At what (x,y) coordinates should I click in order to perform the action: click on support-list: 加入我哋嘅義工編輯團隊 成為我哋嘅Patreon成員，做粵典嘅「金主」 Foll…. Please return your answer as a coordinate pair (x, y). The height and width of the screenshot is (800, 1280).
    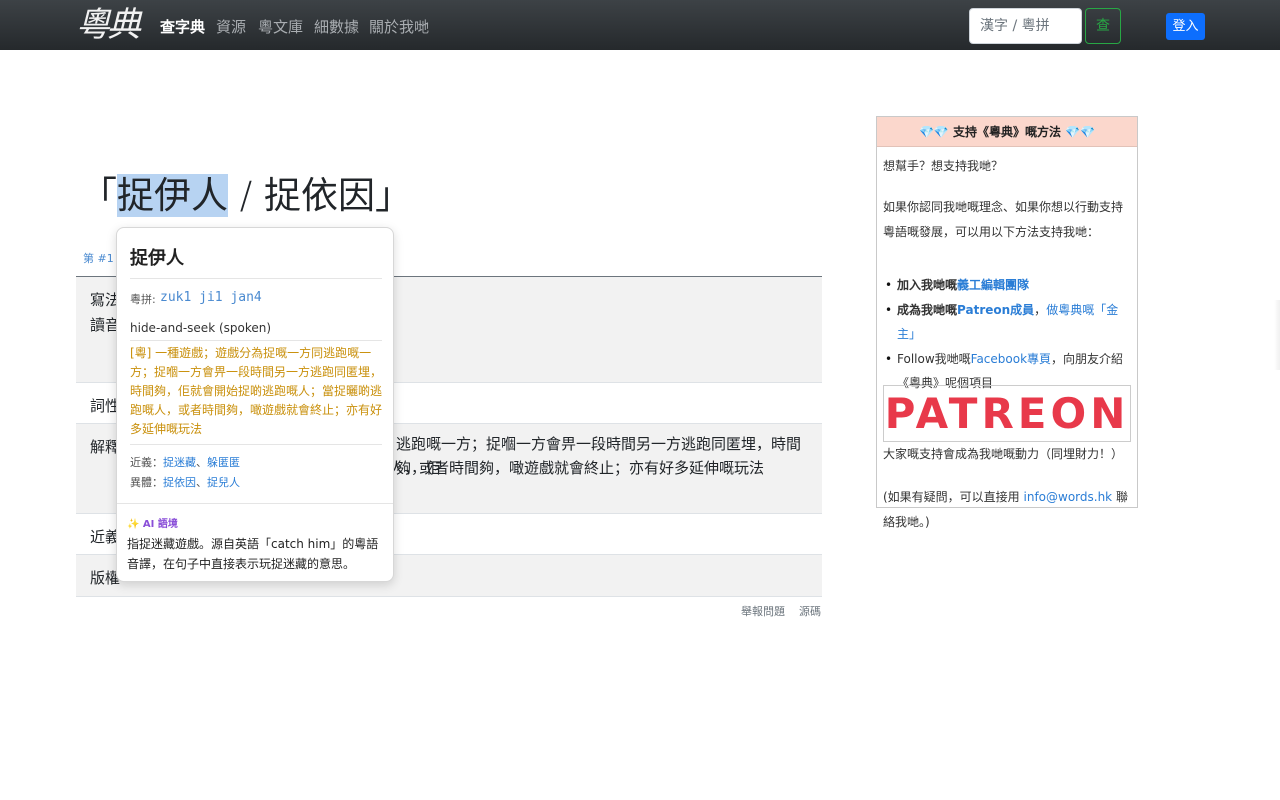
    Looking at the image, I should click on (1008, 334).